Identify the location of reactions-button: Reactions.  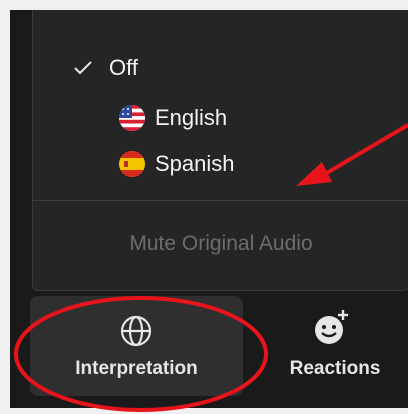
(335, 346).